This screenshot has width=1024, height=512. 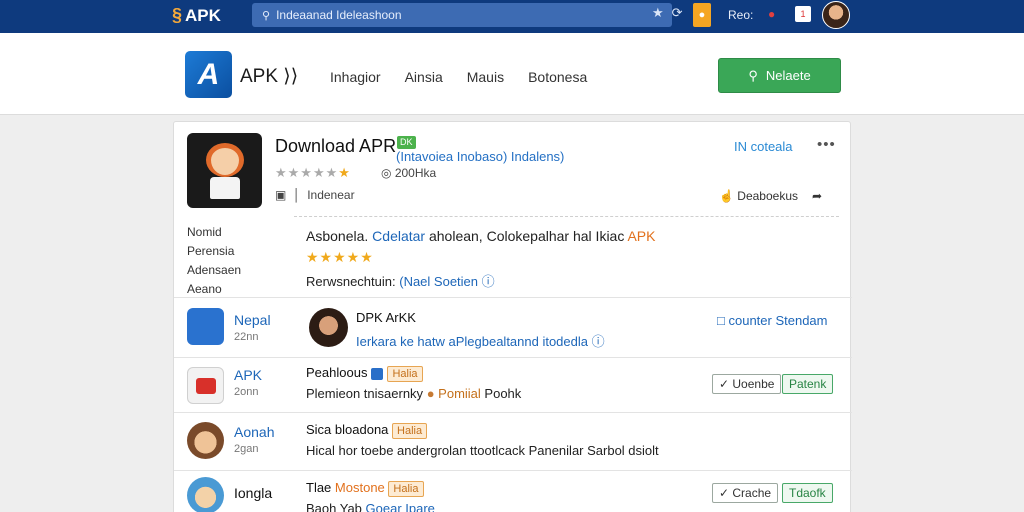 What do you see at coordinates (269, 76) in the screenshot?
I see `brand-name: APK ⟩⟩` at bounding box center [269, 76].